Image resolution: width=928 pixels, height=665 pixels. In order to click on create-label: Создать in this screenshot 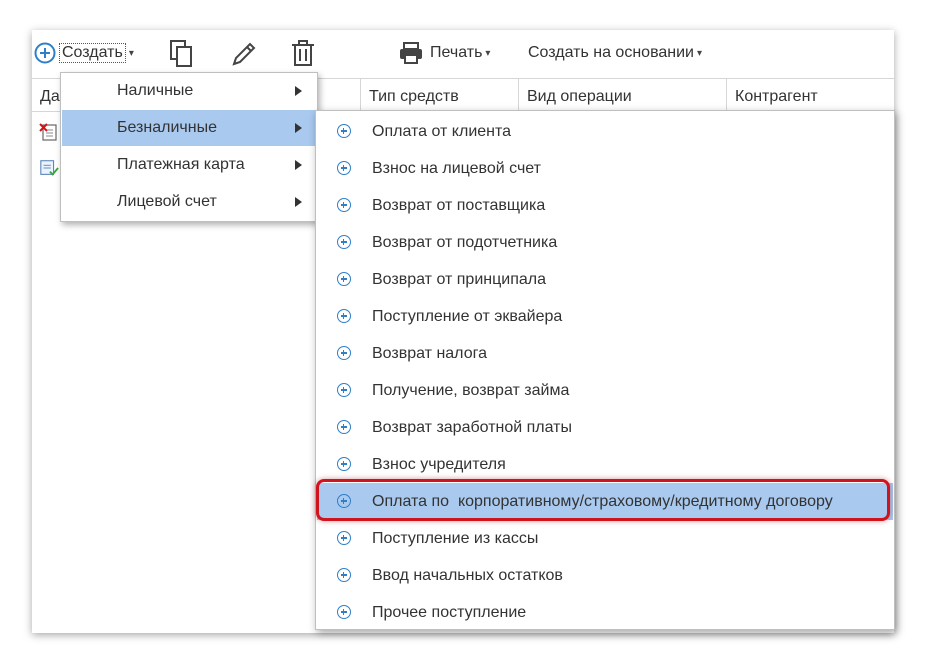, I will do `click(92, 53)`.